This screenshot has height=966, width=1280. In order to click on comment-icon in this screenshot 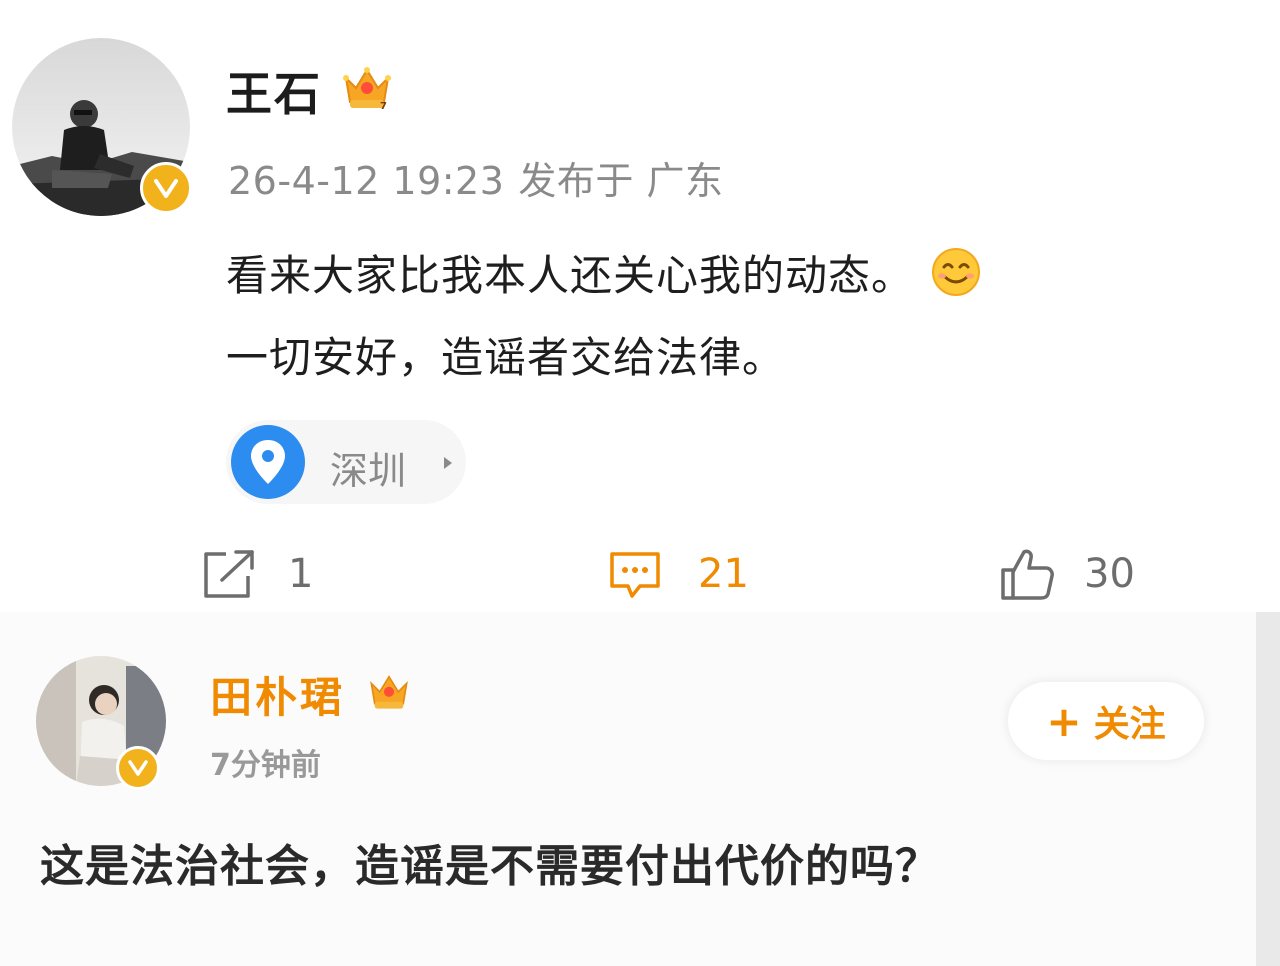, I will do `click(635, 575)`.